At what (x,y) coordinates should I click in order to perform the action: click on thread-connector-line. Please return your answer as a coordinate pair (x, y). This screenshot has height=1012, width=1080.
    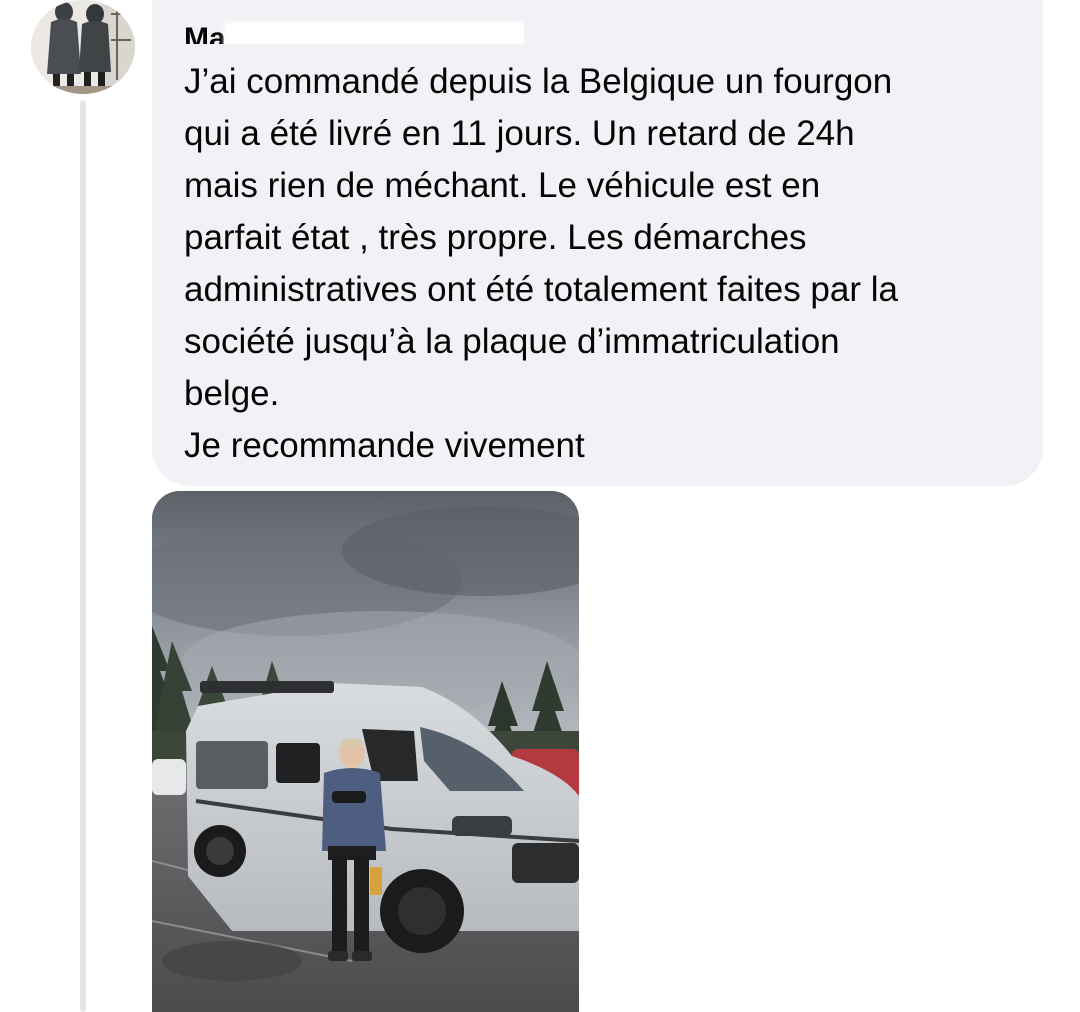
    Looking at the image, I should click on (83, 556).